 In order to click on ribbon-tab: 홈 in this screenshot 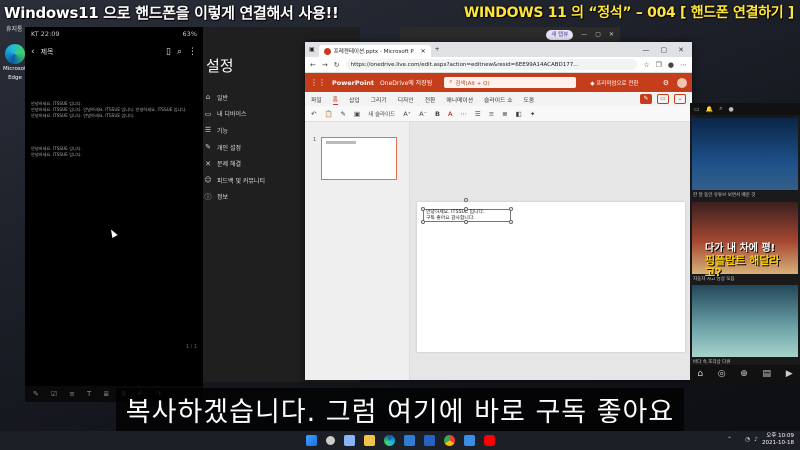, I will do `click(335, 99)`.